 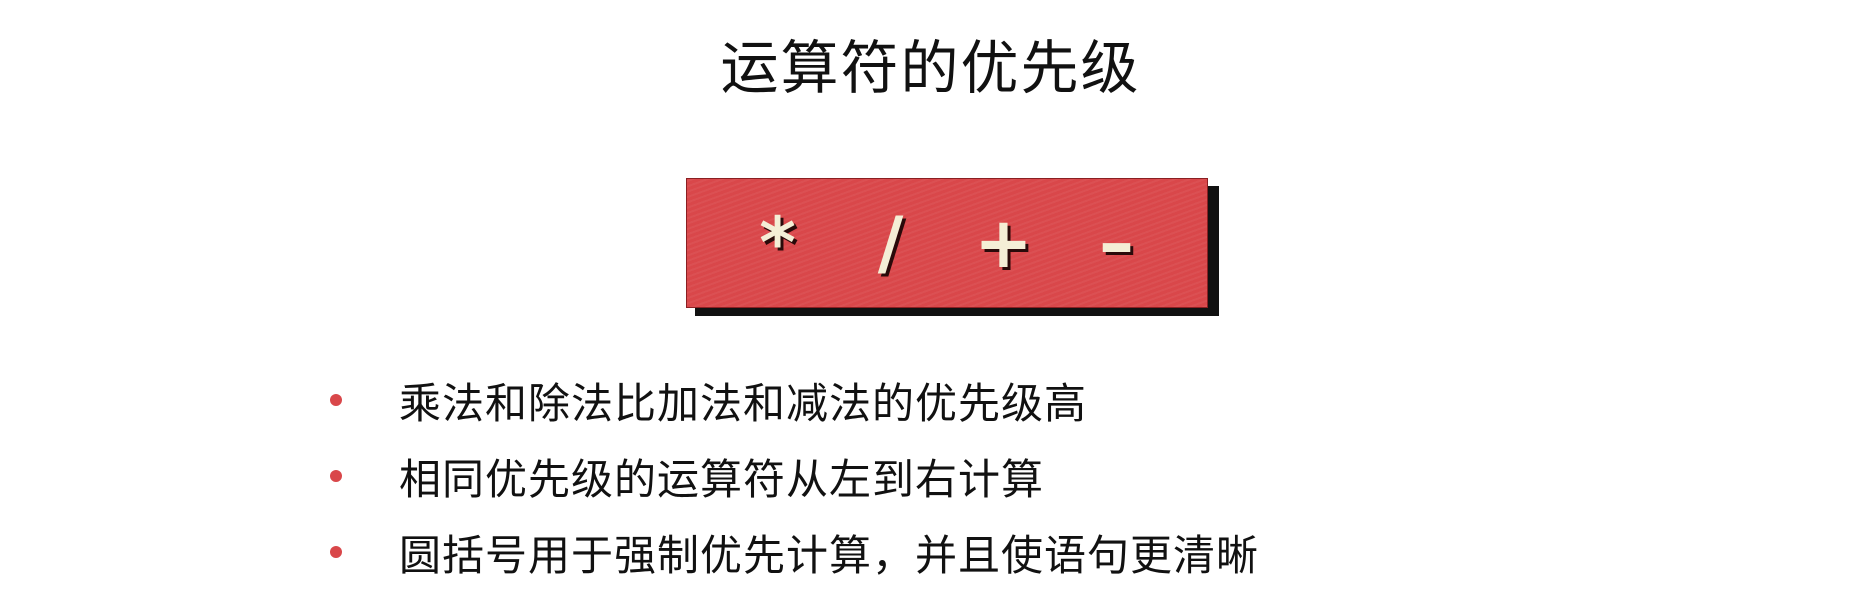 What do you see at coordinates (722, 479) in the screenshot?
I see `bullet-text: 相同优先级的运算符从左到右计算` at bounding box center [722, 479].